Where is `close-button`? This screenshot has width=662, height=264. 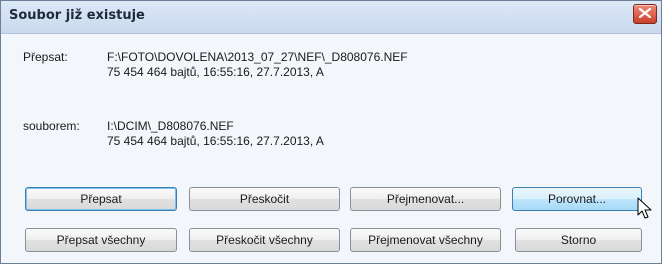 close-button is located at coordinates (645, 14).